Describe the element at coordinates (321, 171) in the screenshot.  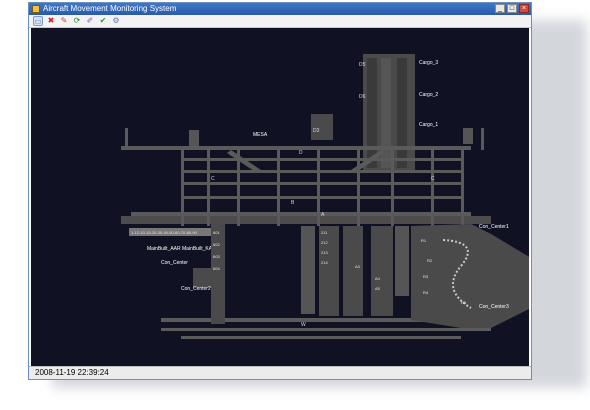
I see `taxiway-c` at that location.